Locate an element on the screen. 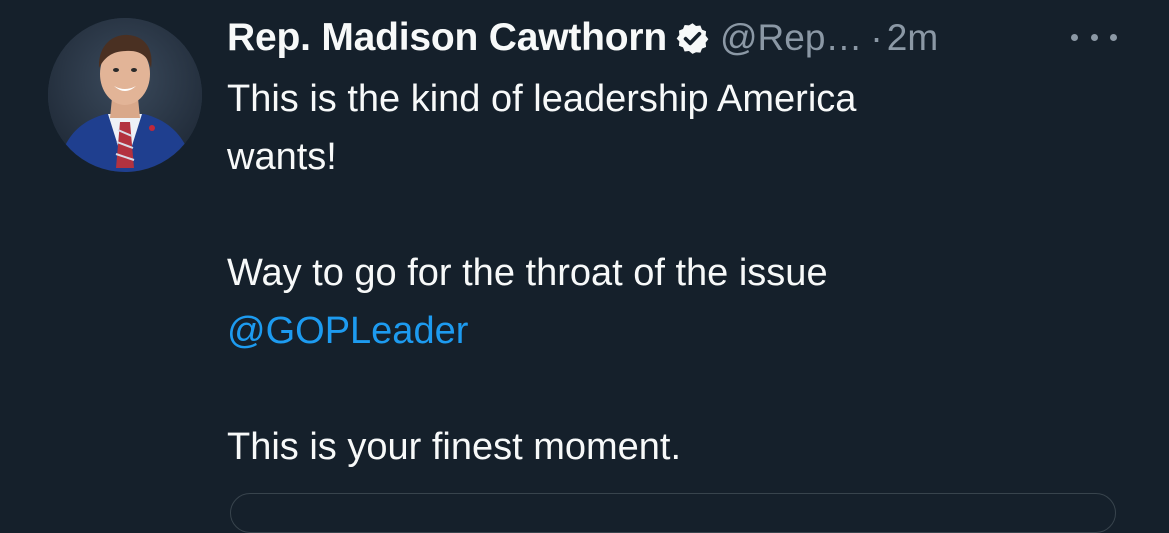  tweet-text-line: This is your finest moment. is located at coordinates (454, 447).